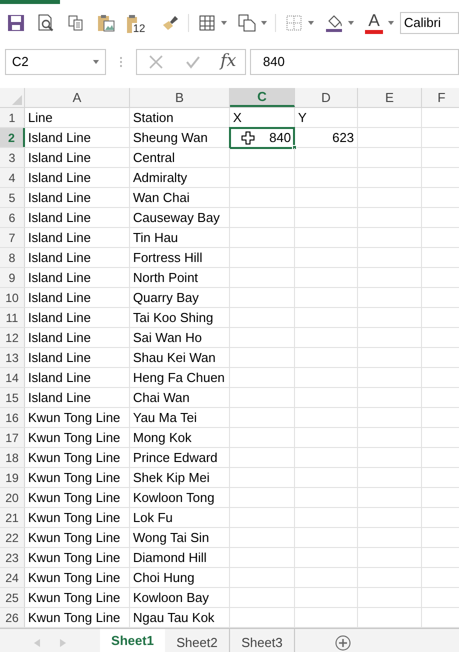 The width and height of the screenshot is (459, 652). Describe the element at coordinates (207, 23) in the screenshot. I see `borders-icon` at that location.